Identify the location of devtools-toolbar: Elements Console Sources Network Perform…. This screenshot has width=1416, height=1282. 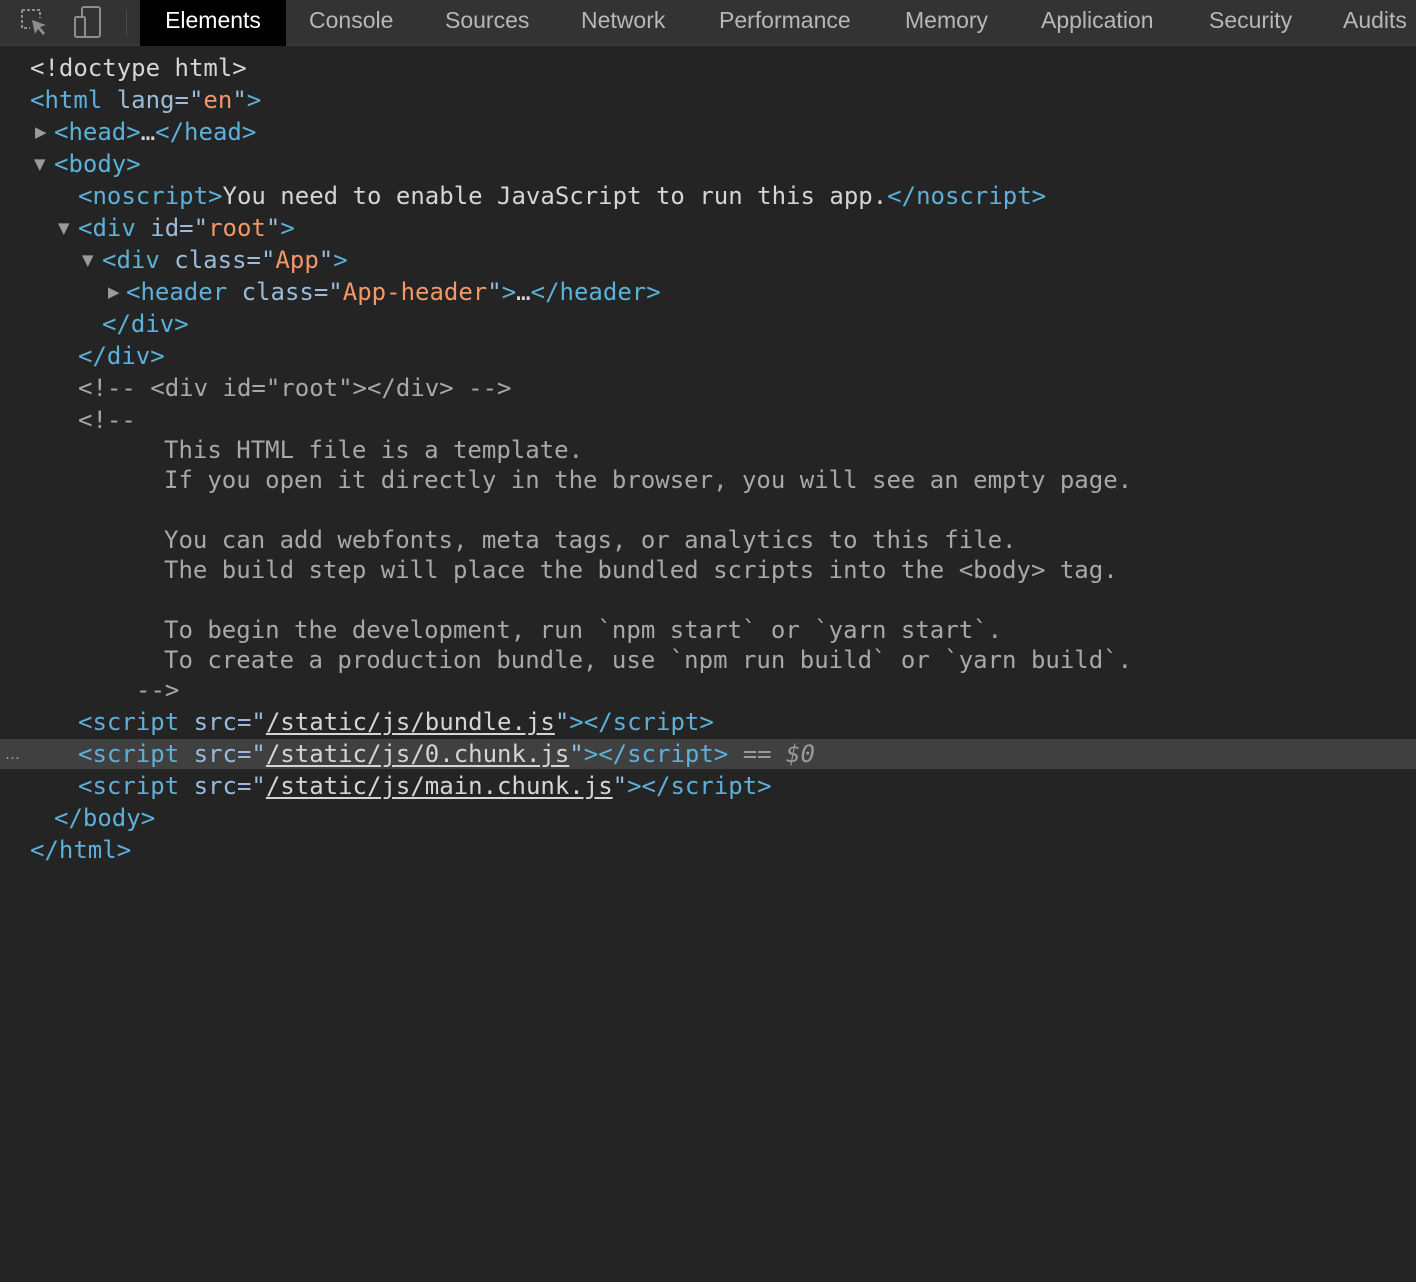
(708, 23).